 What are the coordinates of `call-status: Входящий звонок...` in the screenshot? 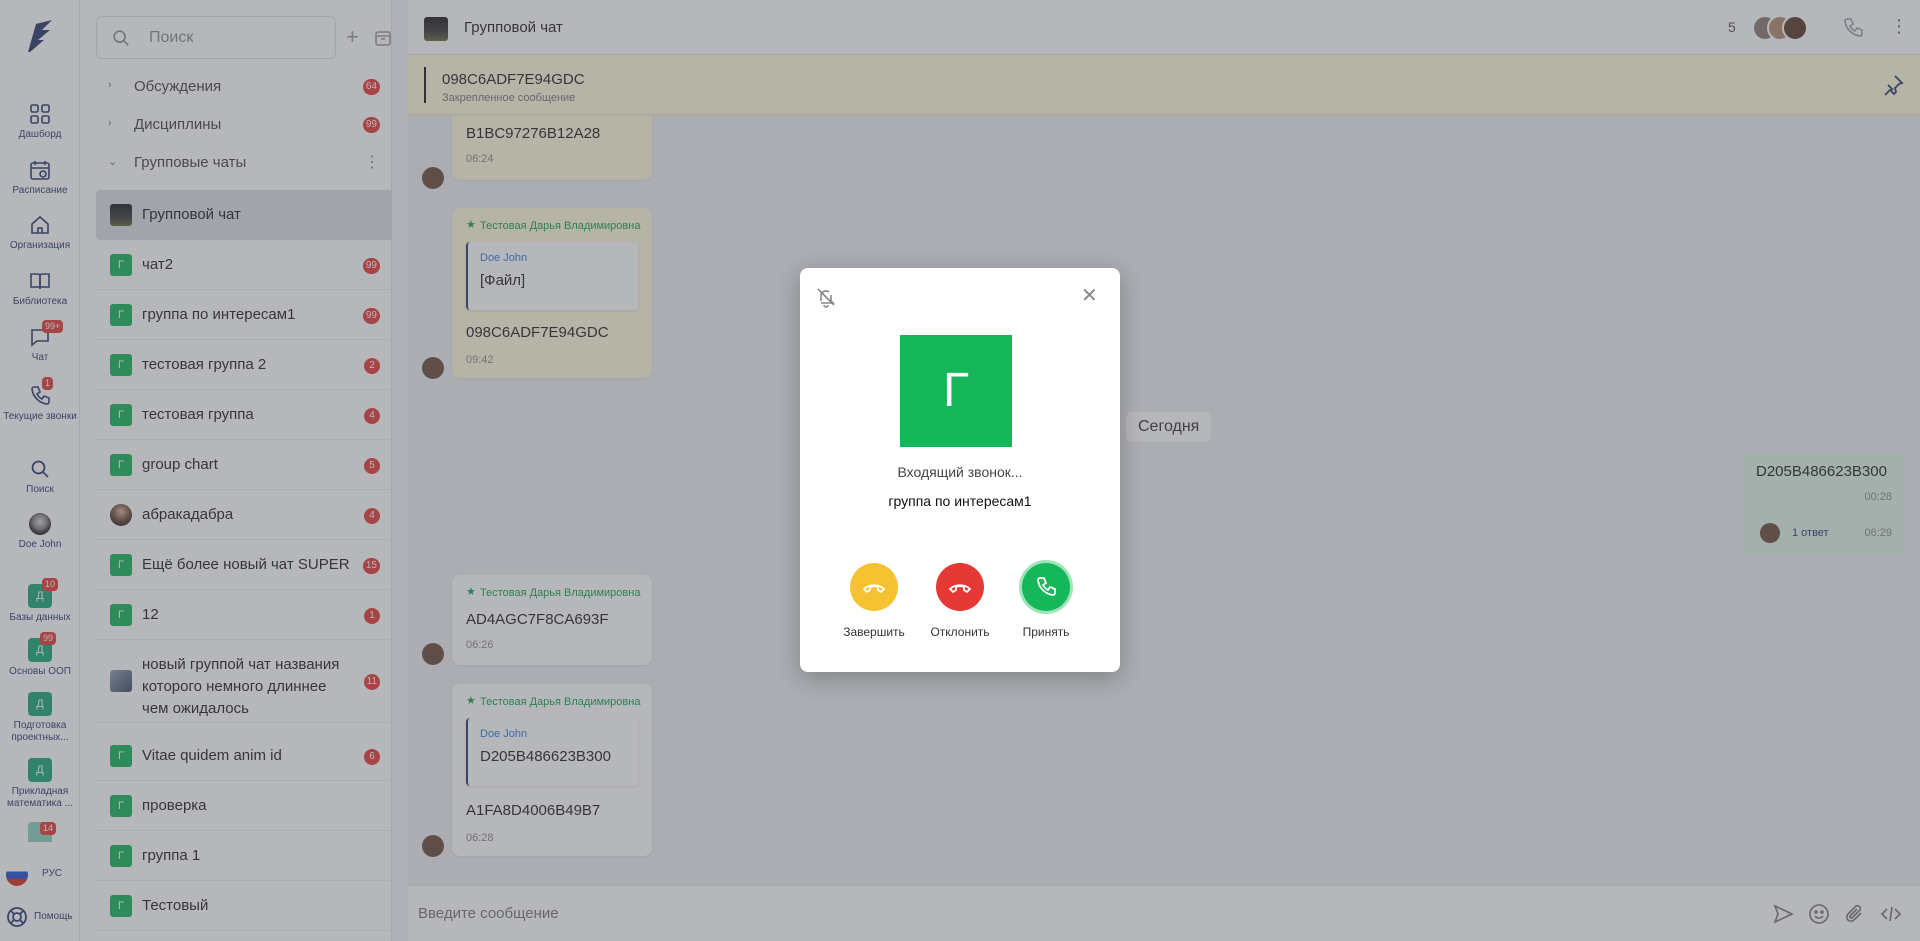 It's located at (960, 472).